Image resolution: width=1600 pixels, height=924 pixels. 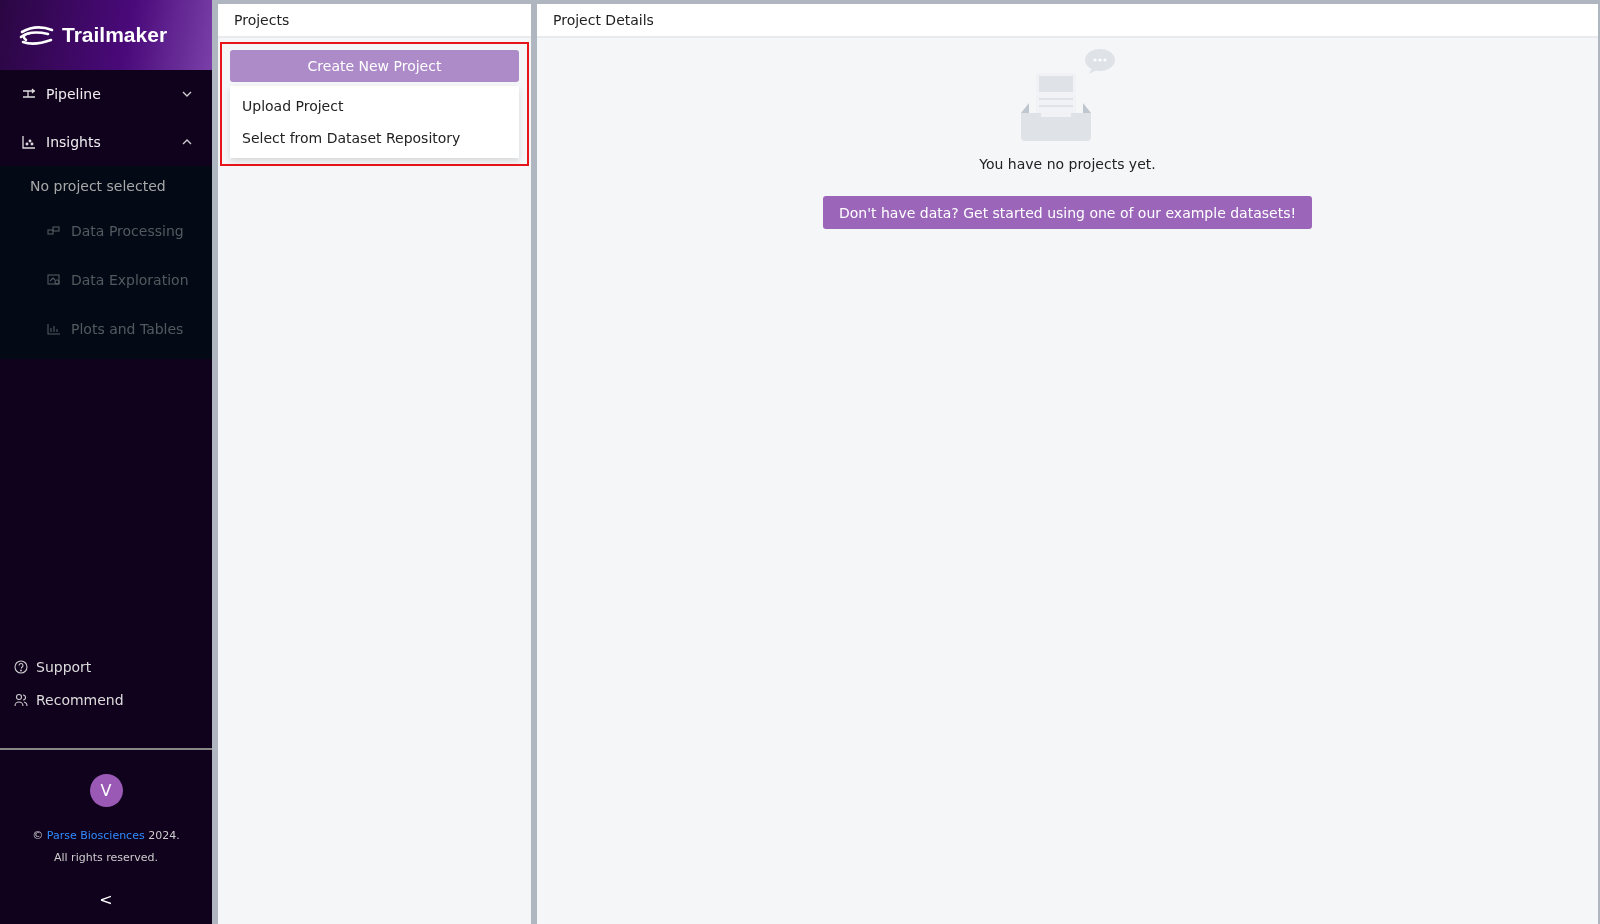 I want to click on sidebar-link: Recommend, so click(x=106, y=699).